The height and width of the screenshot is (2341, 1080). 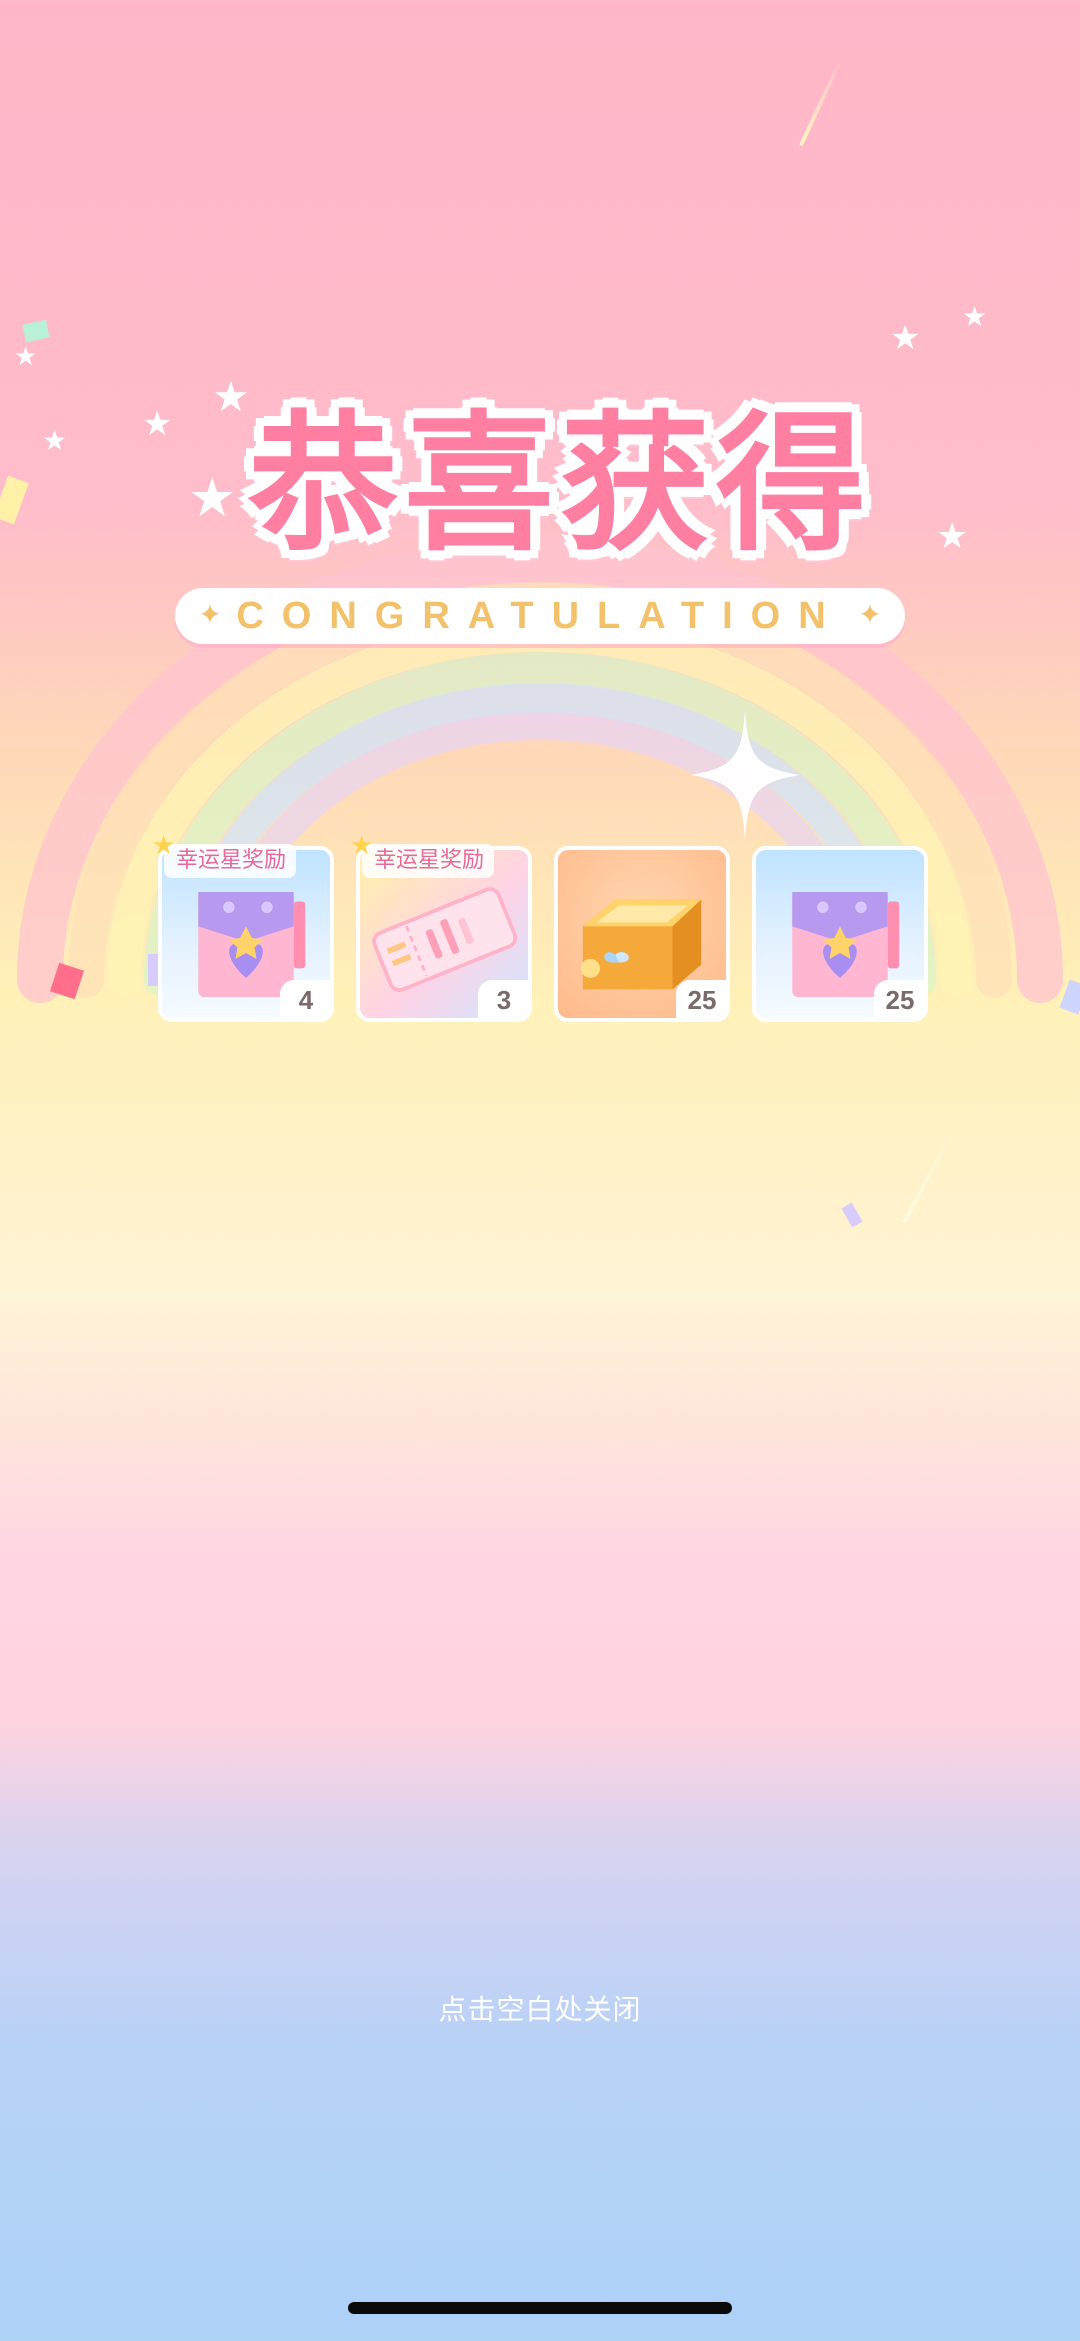 What do you see at coordinates (504, 1000) in the screenshot?
I see `reward-count: 3` at bounding box center [504, 1000].